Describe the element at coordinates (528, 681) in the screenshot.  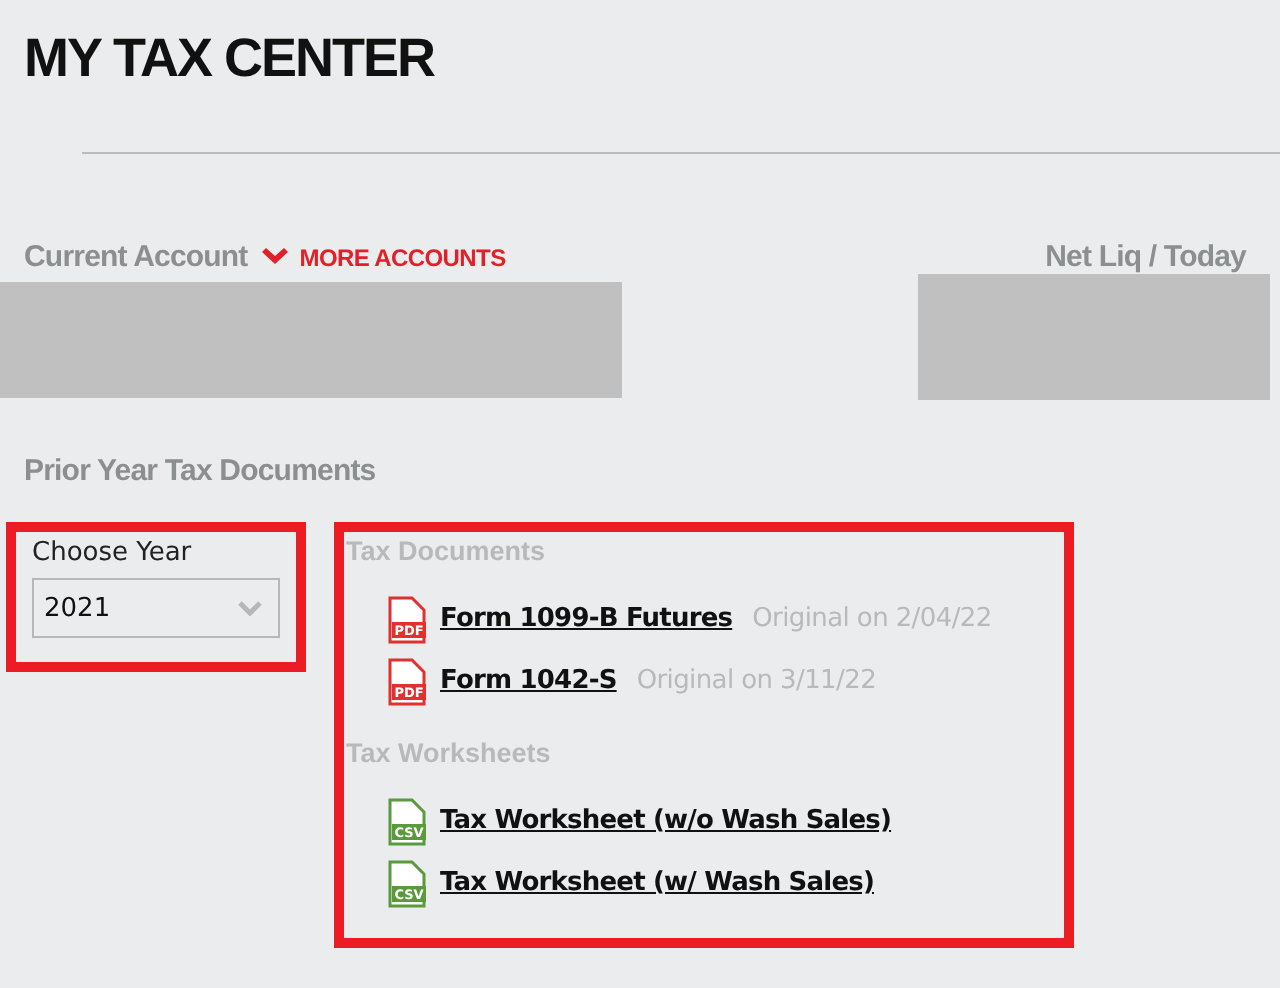
I see `document-link: Form 1042-S` at that location.